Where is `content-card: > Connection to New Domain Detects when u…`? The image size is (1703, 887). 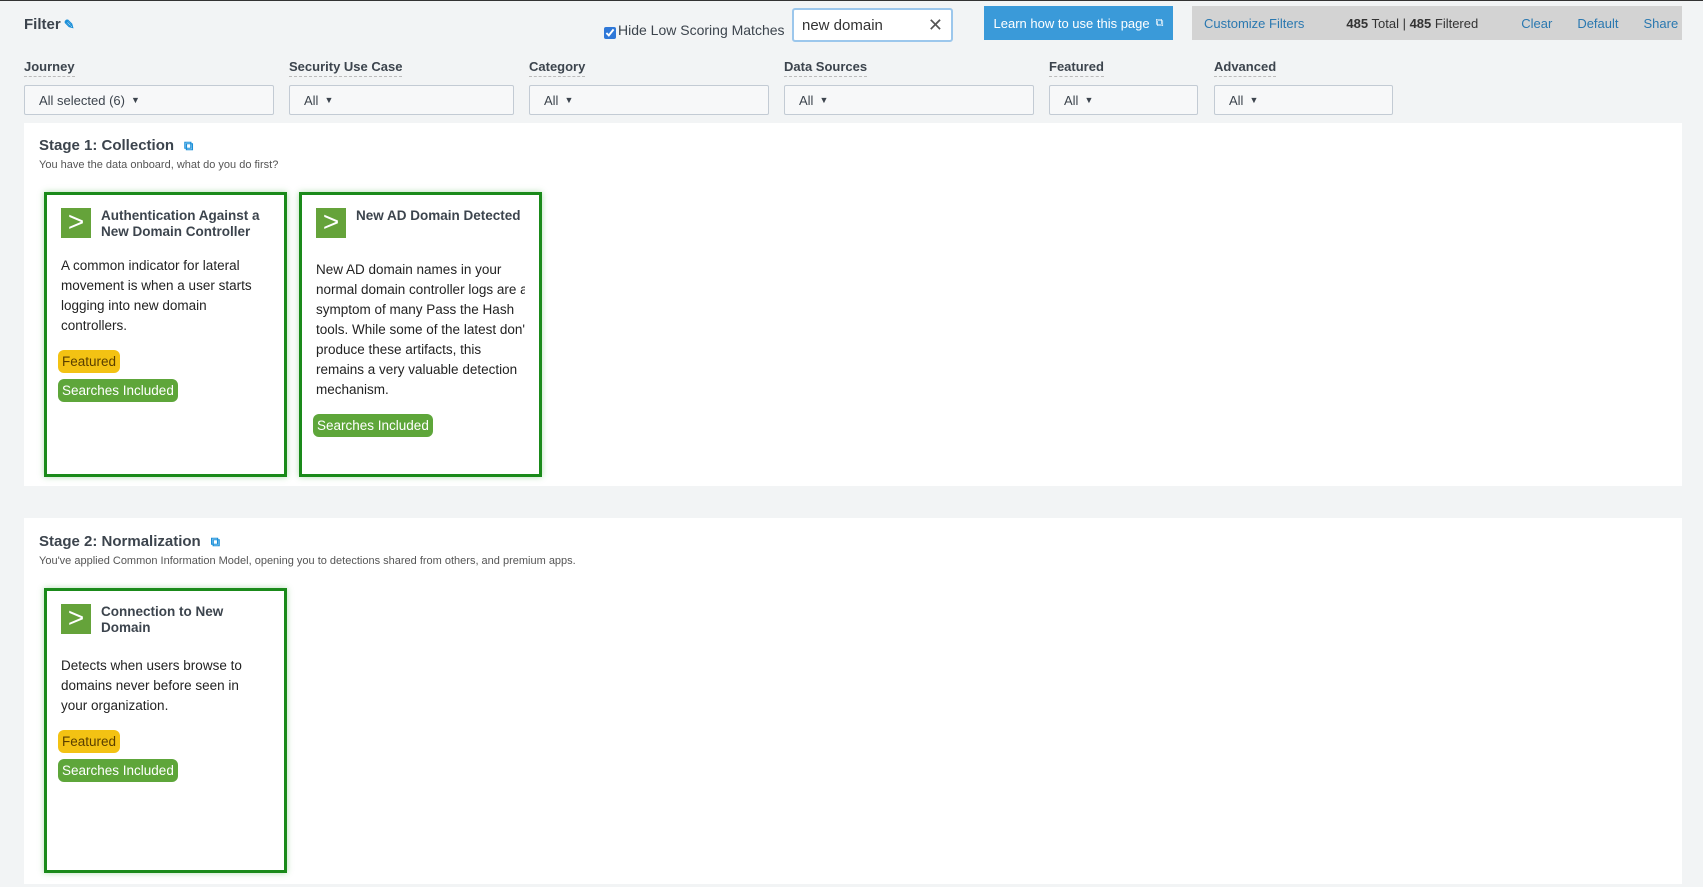
content-card: > Connection to New Domain Detects when u… is located at coordinates (165, 730).